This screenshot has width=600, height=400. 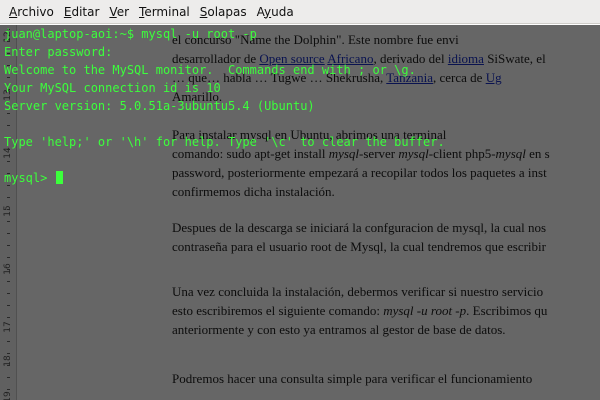 What do you see at coordinates (82, 12) in the screenshot?
I see `menu-editar: Editar` at bounding box center [82, 12].